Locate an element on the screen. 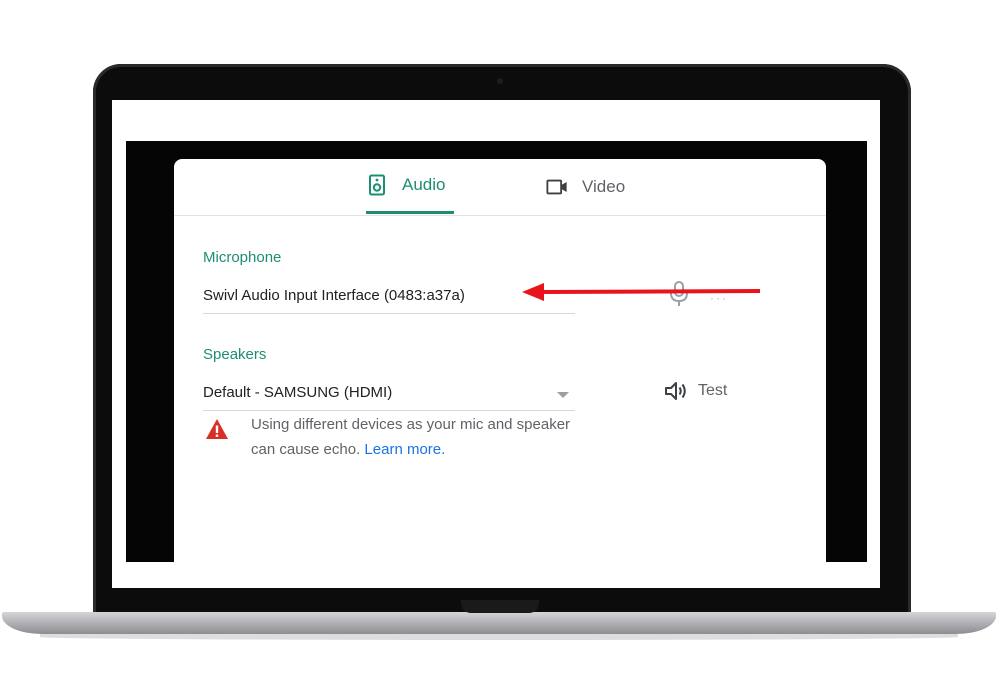  learn-more-link: Learn more. is located at coordinates (404, 449).